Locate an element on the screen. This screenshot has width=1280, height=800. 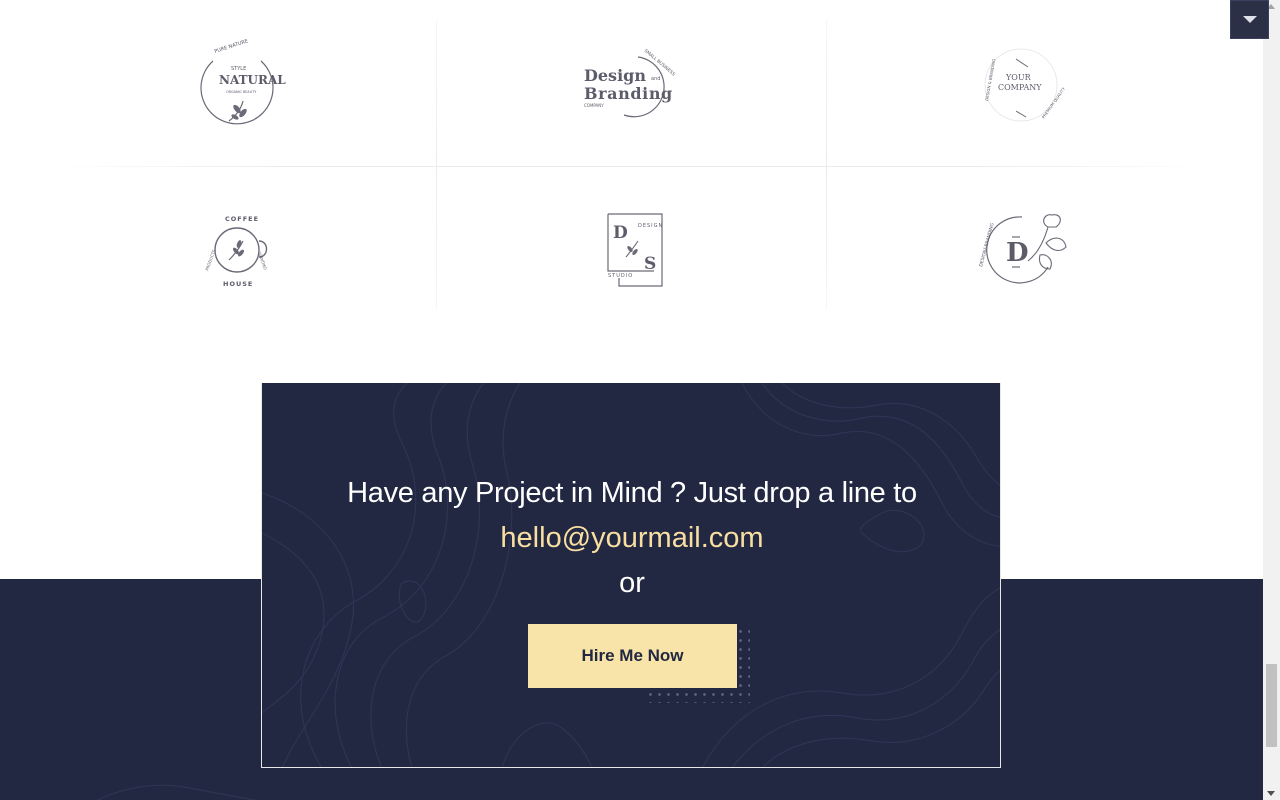
dropdown-toggle-button is located at coordinates (1249, 19).